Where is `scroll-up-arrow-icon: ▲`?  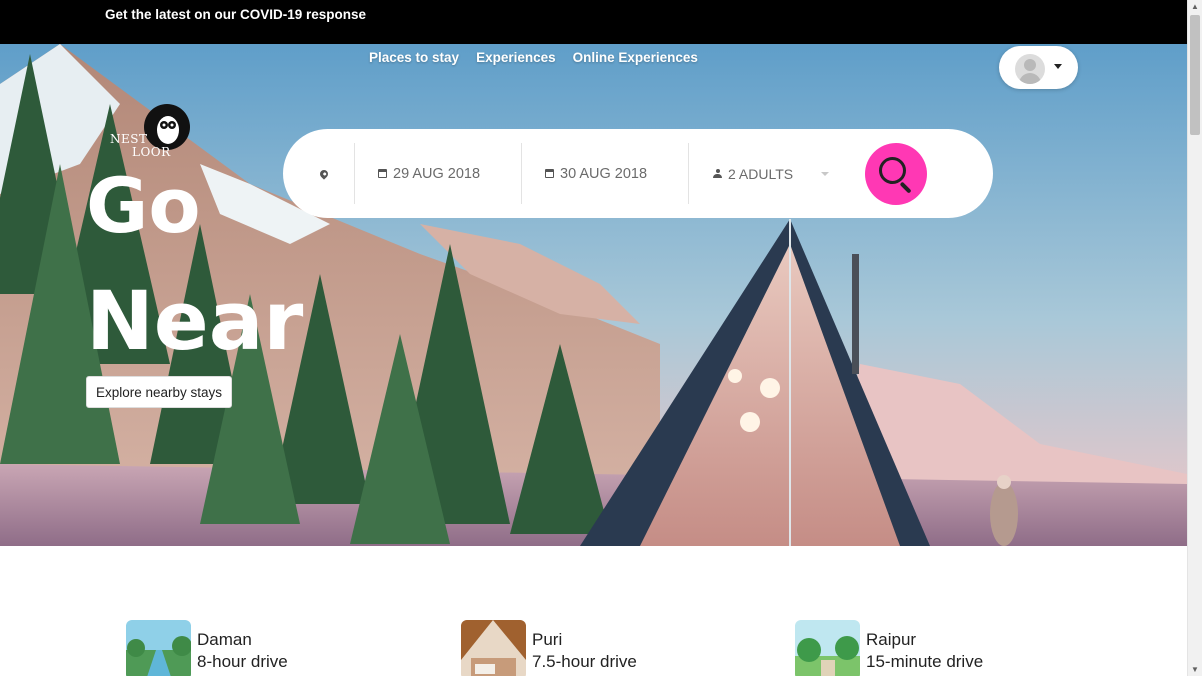
scroll-up-arrow-icon: ▲ is located at coordinates (1195, 6).